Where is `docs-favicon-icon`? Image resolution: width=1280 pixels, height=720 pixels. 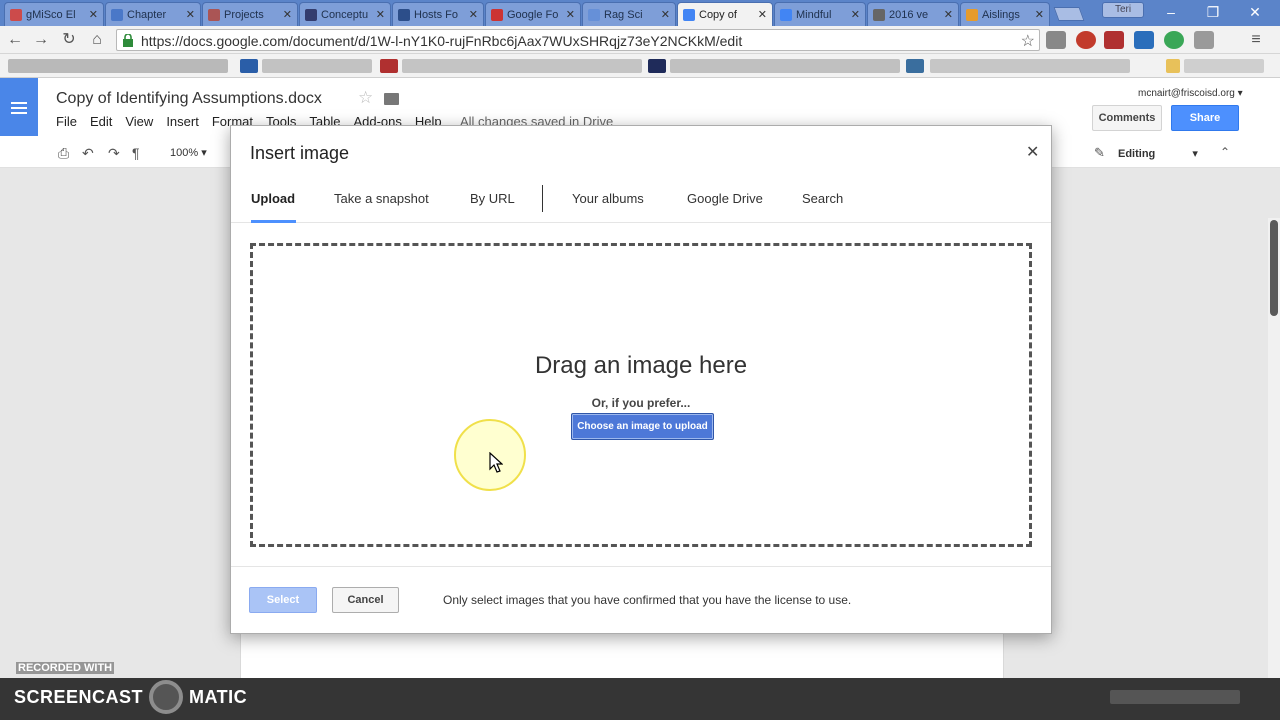 docs-favicon-icon is located at coordinates (689, 14).